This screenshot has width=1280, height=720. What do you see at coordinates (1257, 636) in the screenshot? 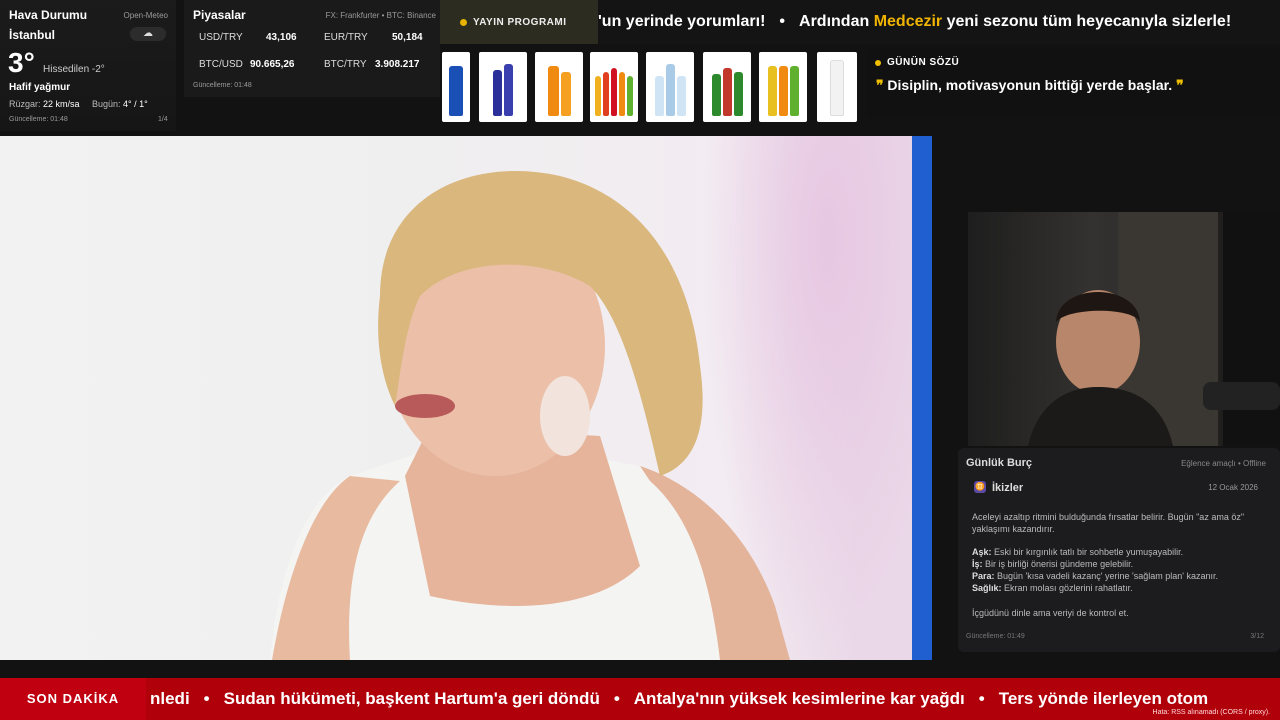
I see `horoscope-page-indicator: 3/12` at bounding box center [1257, 636].